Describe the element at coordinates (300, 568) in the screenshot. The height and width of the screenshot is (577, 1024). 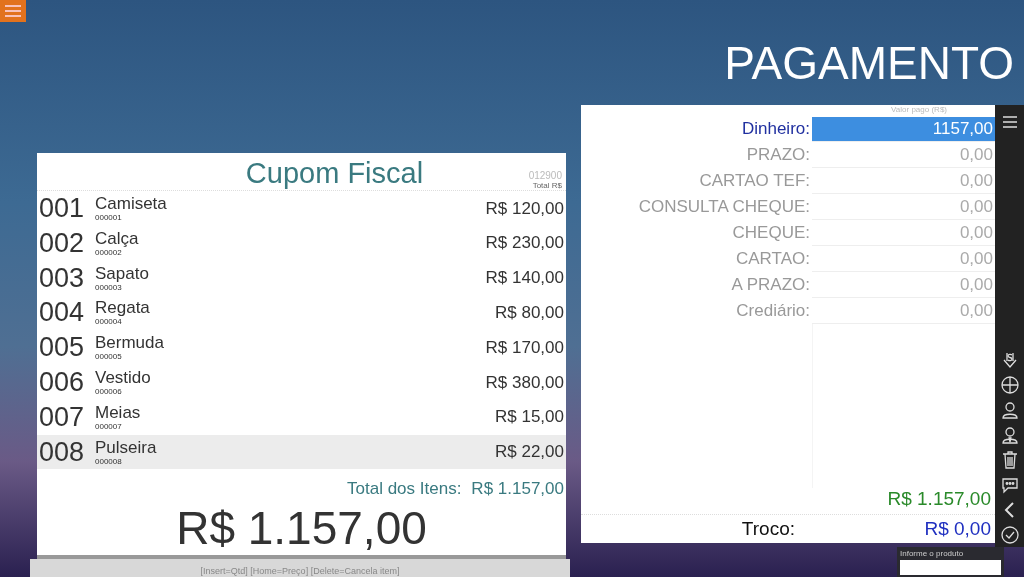
I see `shortcut-hint: [Insert=Qtd] [Home=Preço] [Delete=Cancela item]` at that location.